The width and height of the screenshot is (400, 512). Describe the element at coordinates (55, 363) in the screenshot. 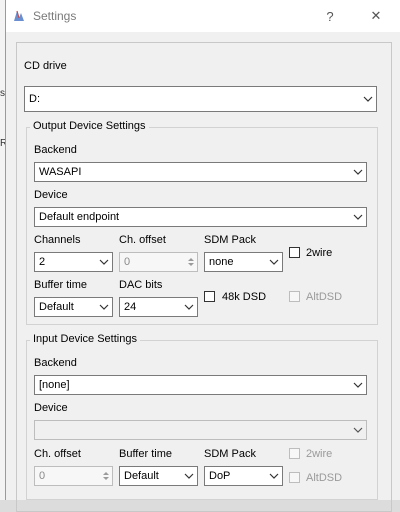

I see `input-backend-label: Backend` at that location.